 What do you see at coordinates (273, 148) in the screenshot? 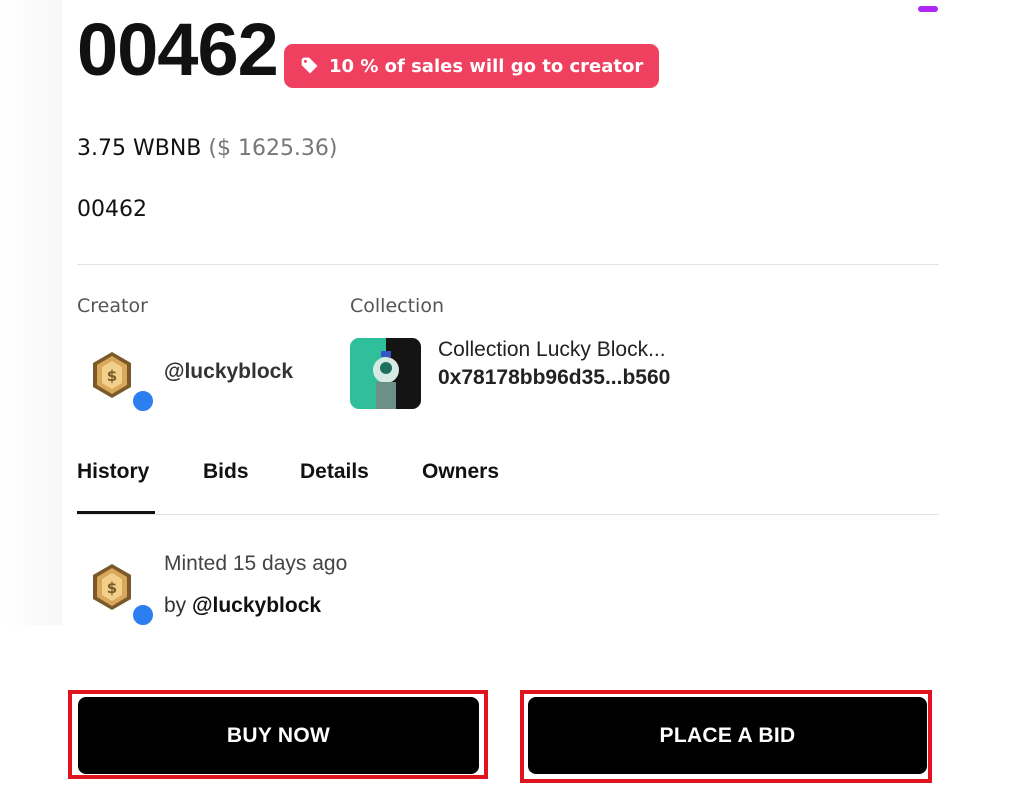
I see `price-usd: ($ 1625.36)` at bounding box center [273, 148].